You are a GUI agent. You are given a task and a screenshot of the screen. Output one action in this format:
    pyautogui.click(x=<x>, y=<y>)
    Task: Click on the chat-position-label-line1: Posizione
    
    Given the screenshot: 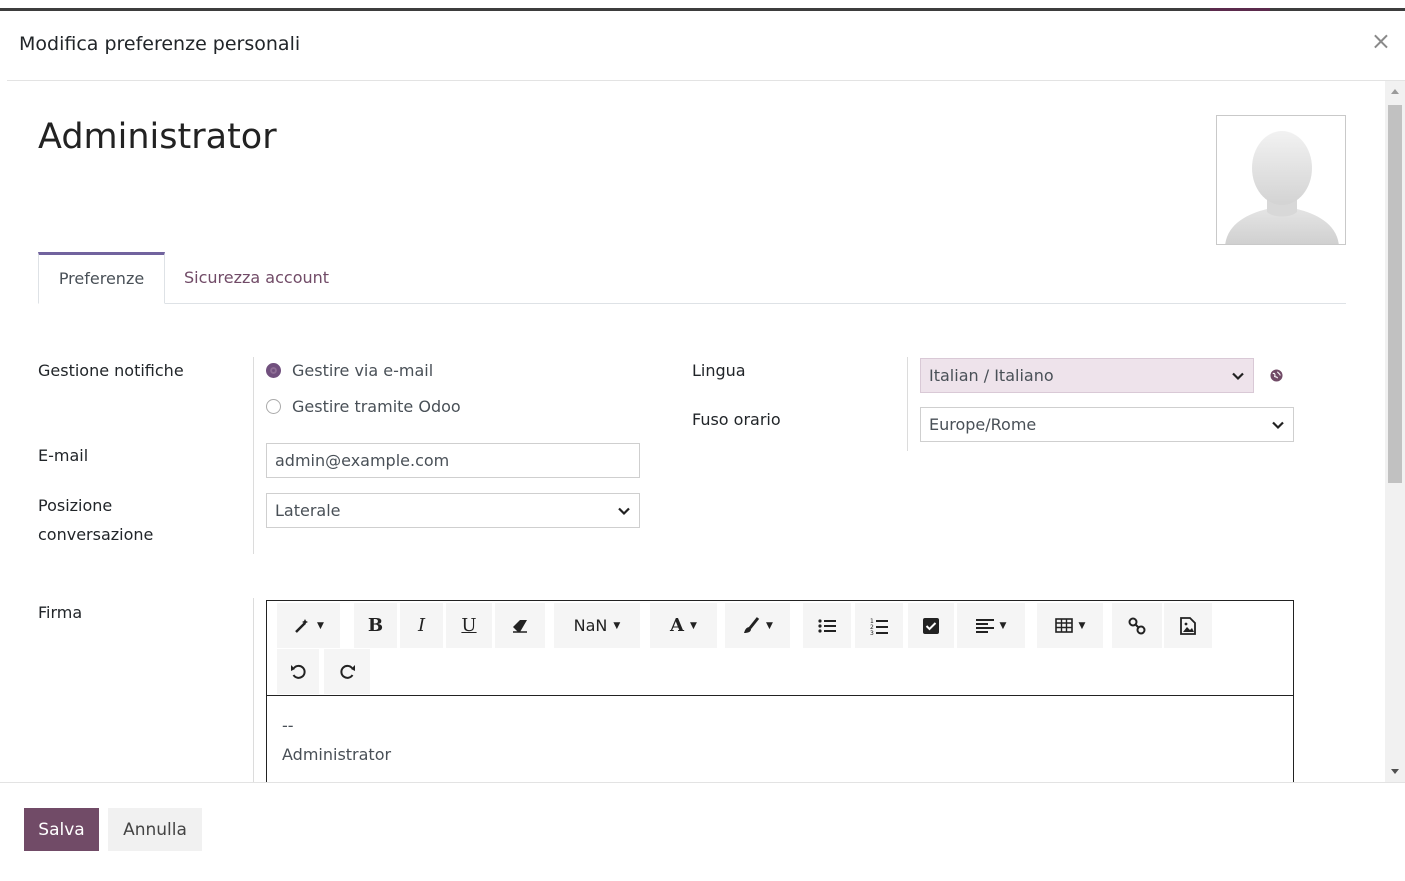 What is the action you would take?
    pyautogui.click(x=75, y=505)
    